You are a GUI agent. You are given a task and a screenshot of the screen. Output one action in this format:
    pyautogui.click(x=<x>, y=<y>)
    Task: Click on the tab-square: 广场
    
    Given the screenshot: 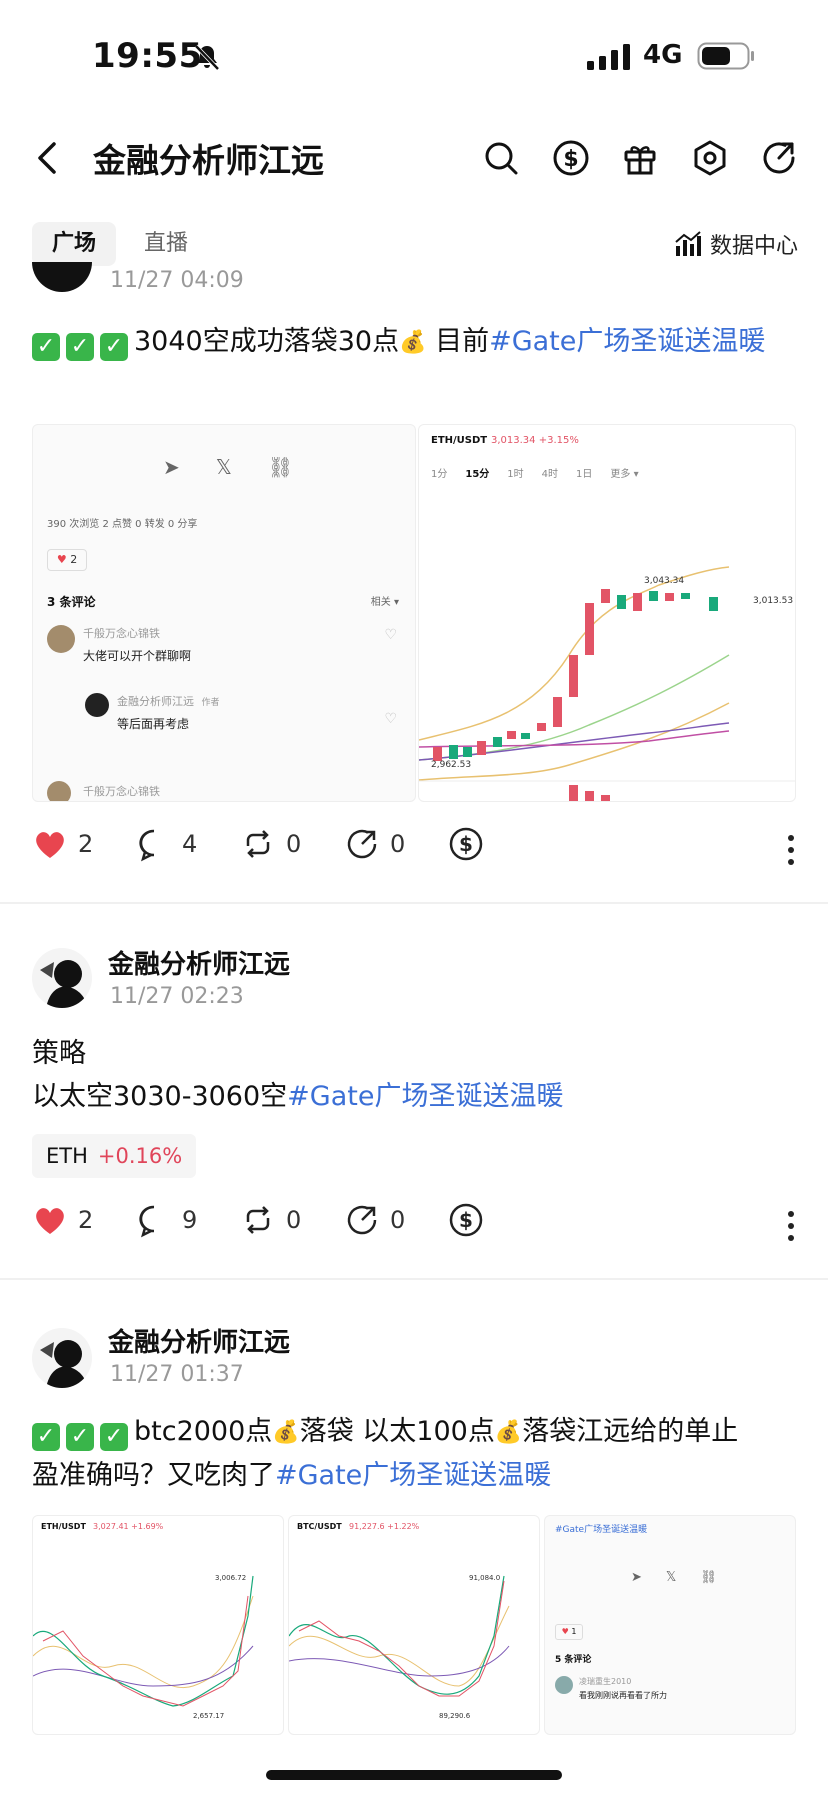 What is the action you would take?
    pyautogui.click(x=74, y=244)
    